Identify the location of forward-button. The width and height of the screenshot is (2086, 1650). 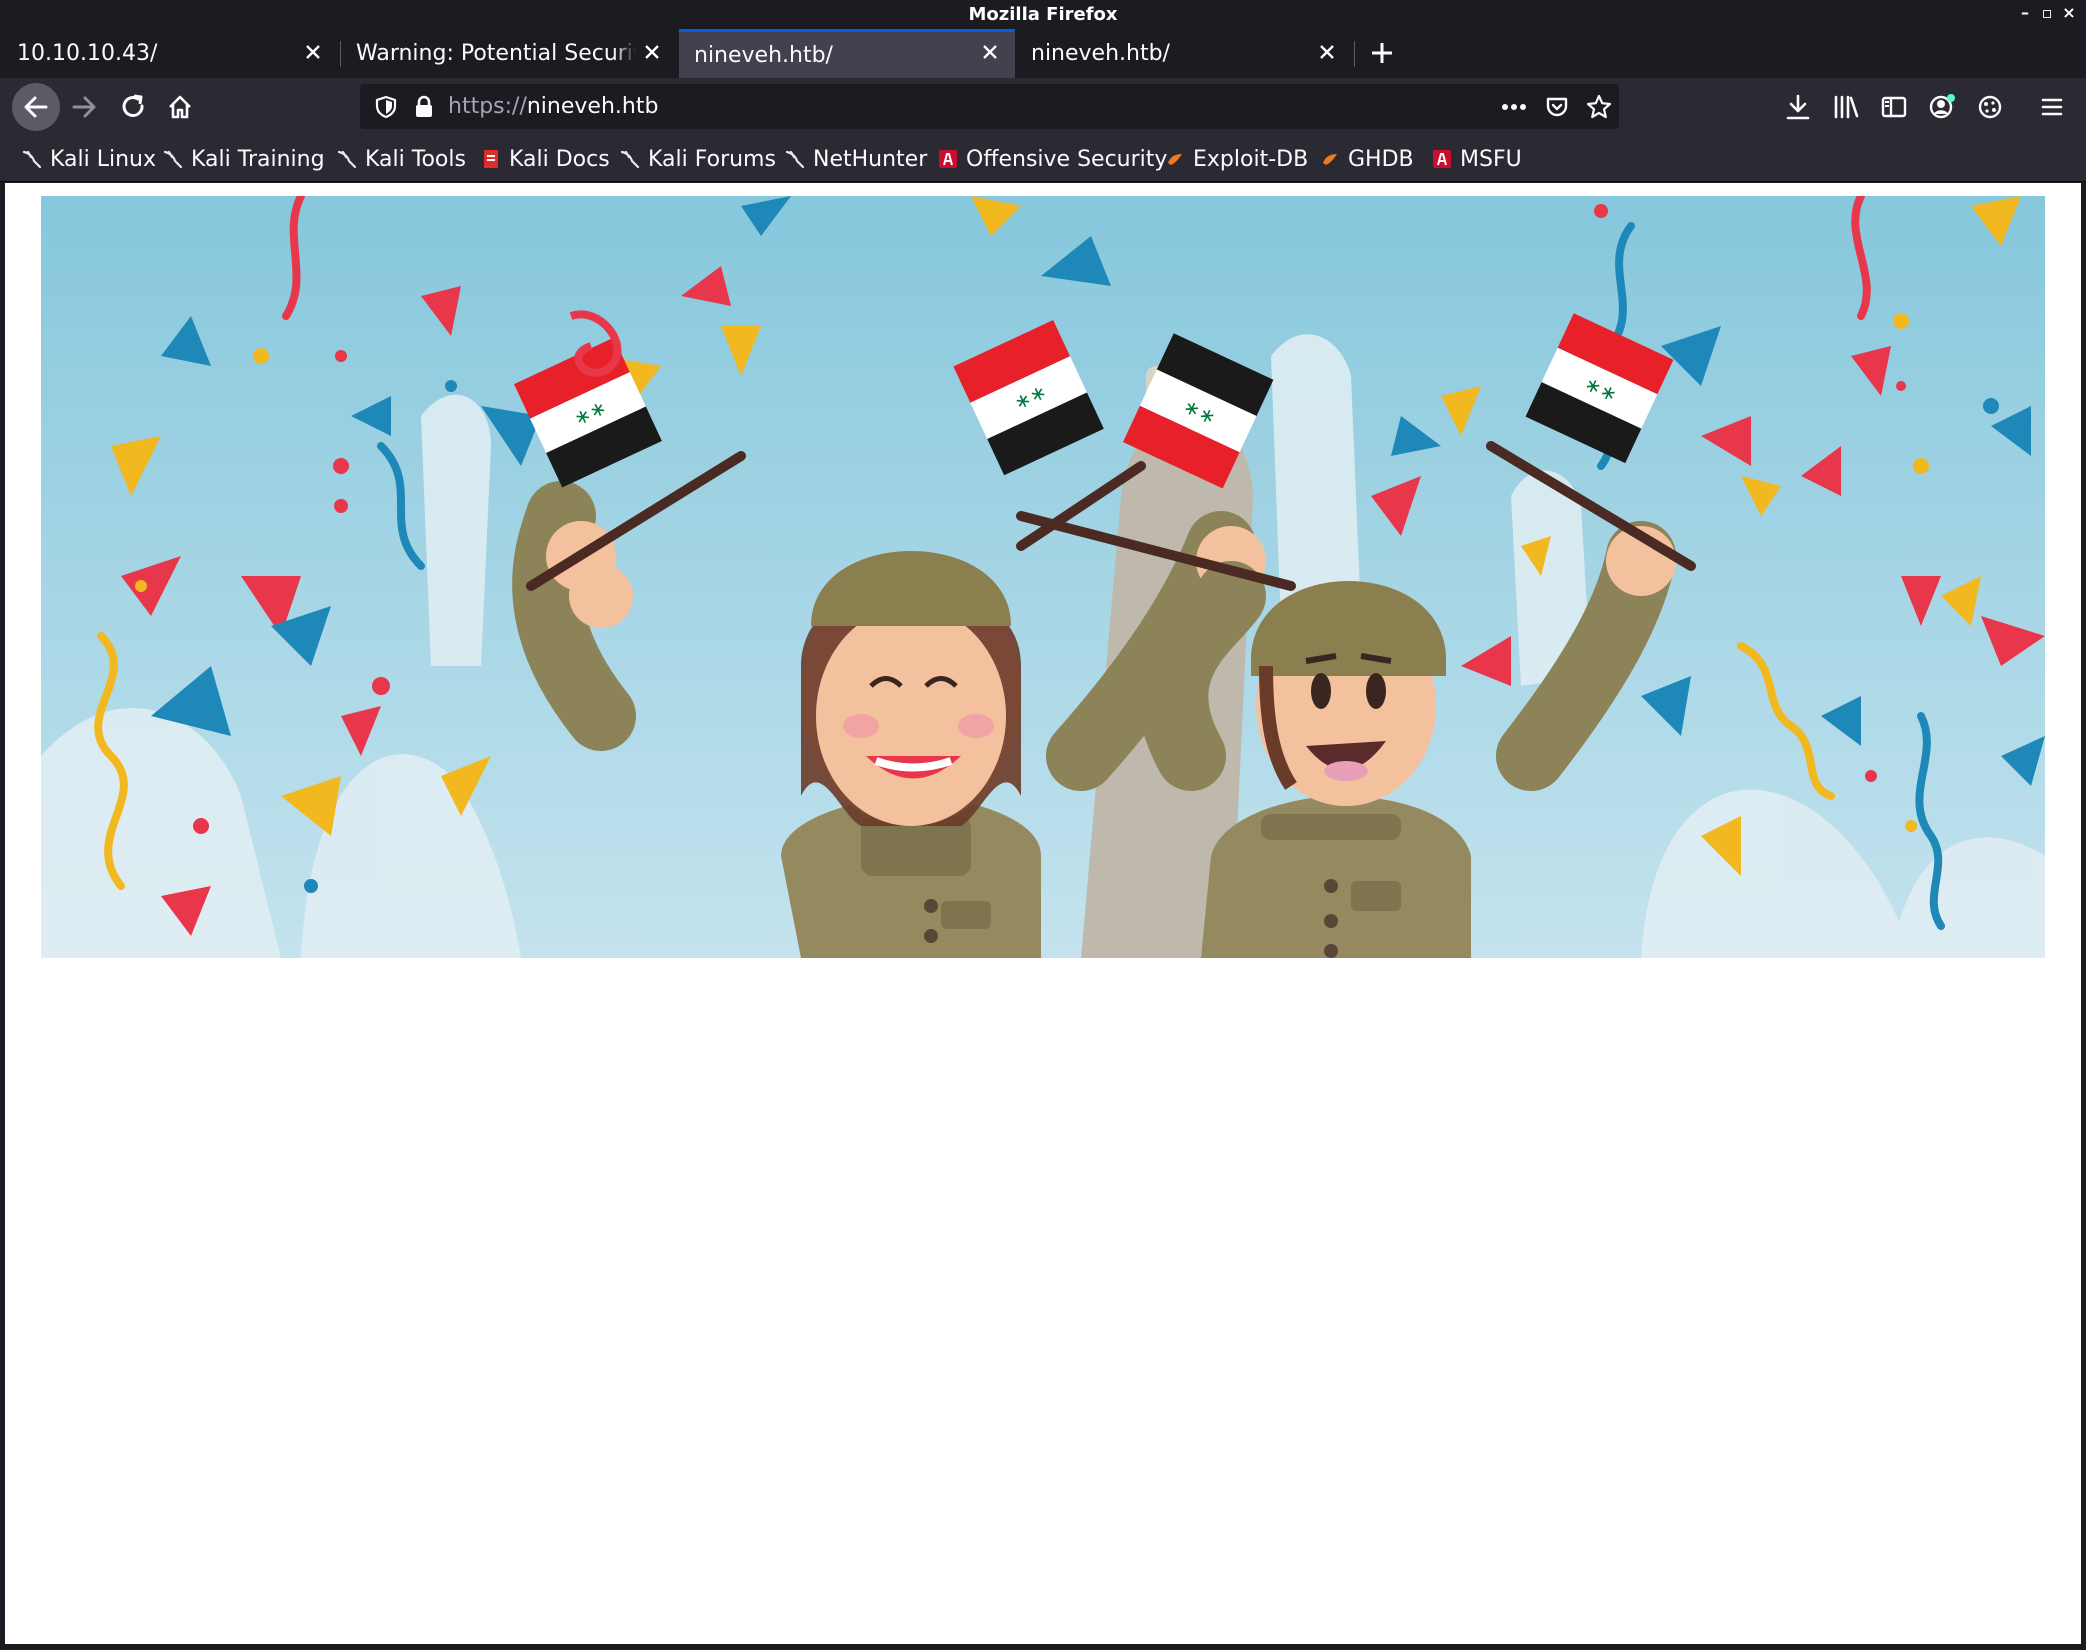
(84, 107).